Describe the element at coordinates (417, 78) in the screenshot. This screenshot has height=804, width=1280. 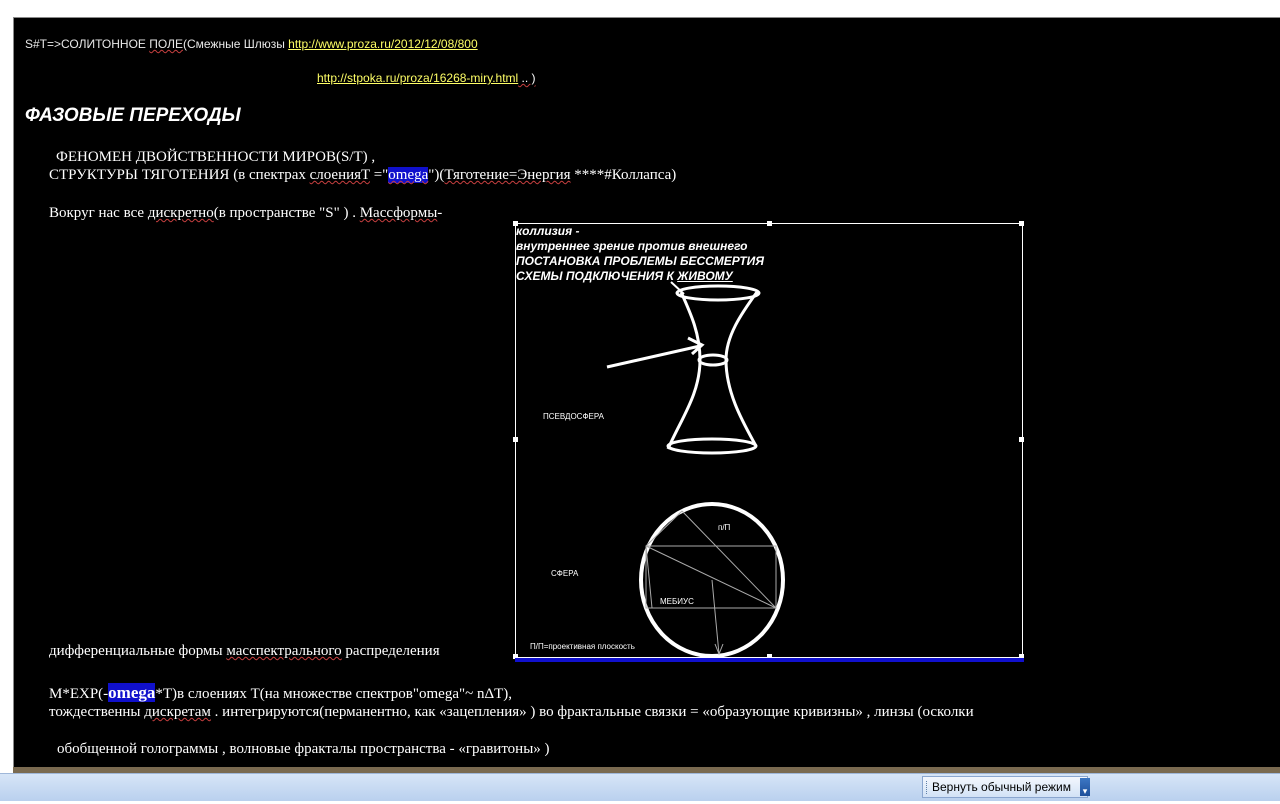
I see `link-stpoka: http://stpoka.ru/proza/16268-miry.html` at that location.